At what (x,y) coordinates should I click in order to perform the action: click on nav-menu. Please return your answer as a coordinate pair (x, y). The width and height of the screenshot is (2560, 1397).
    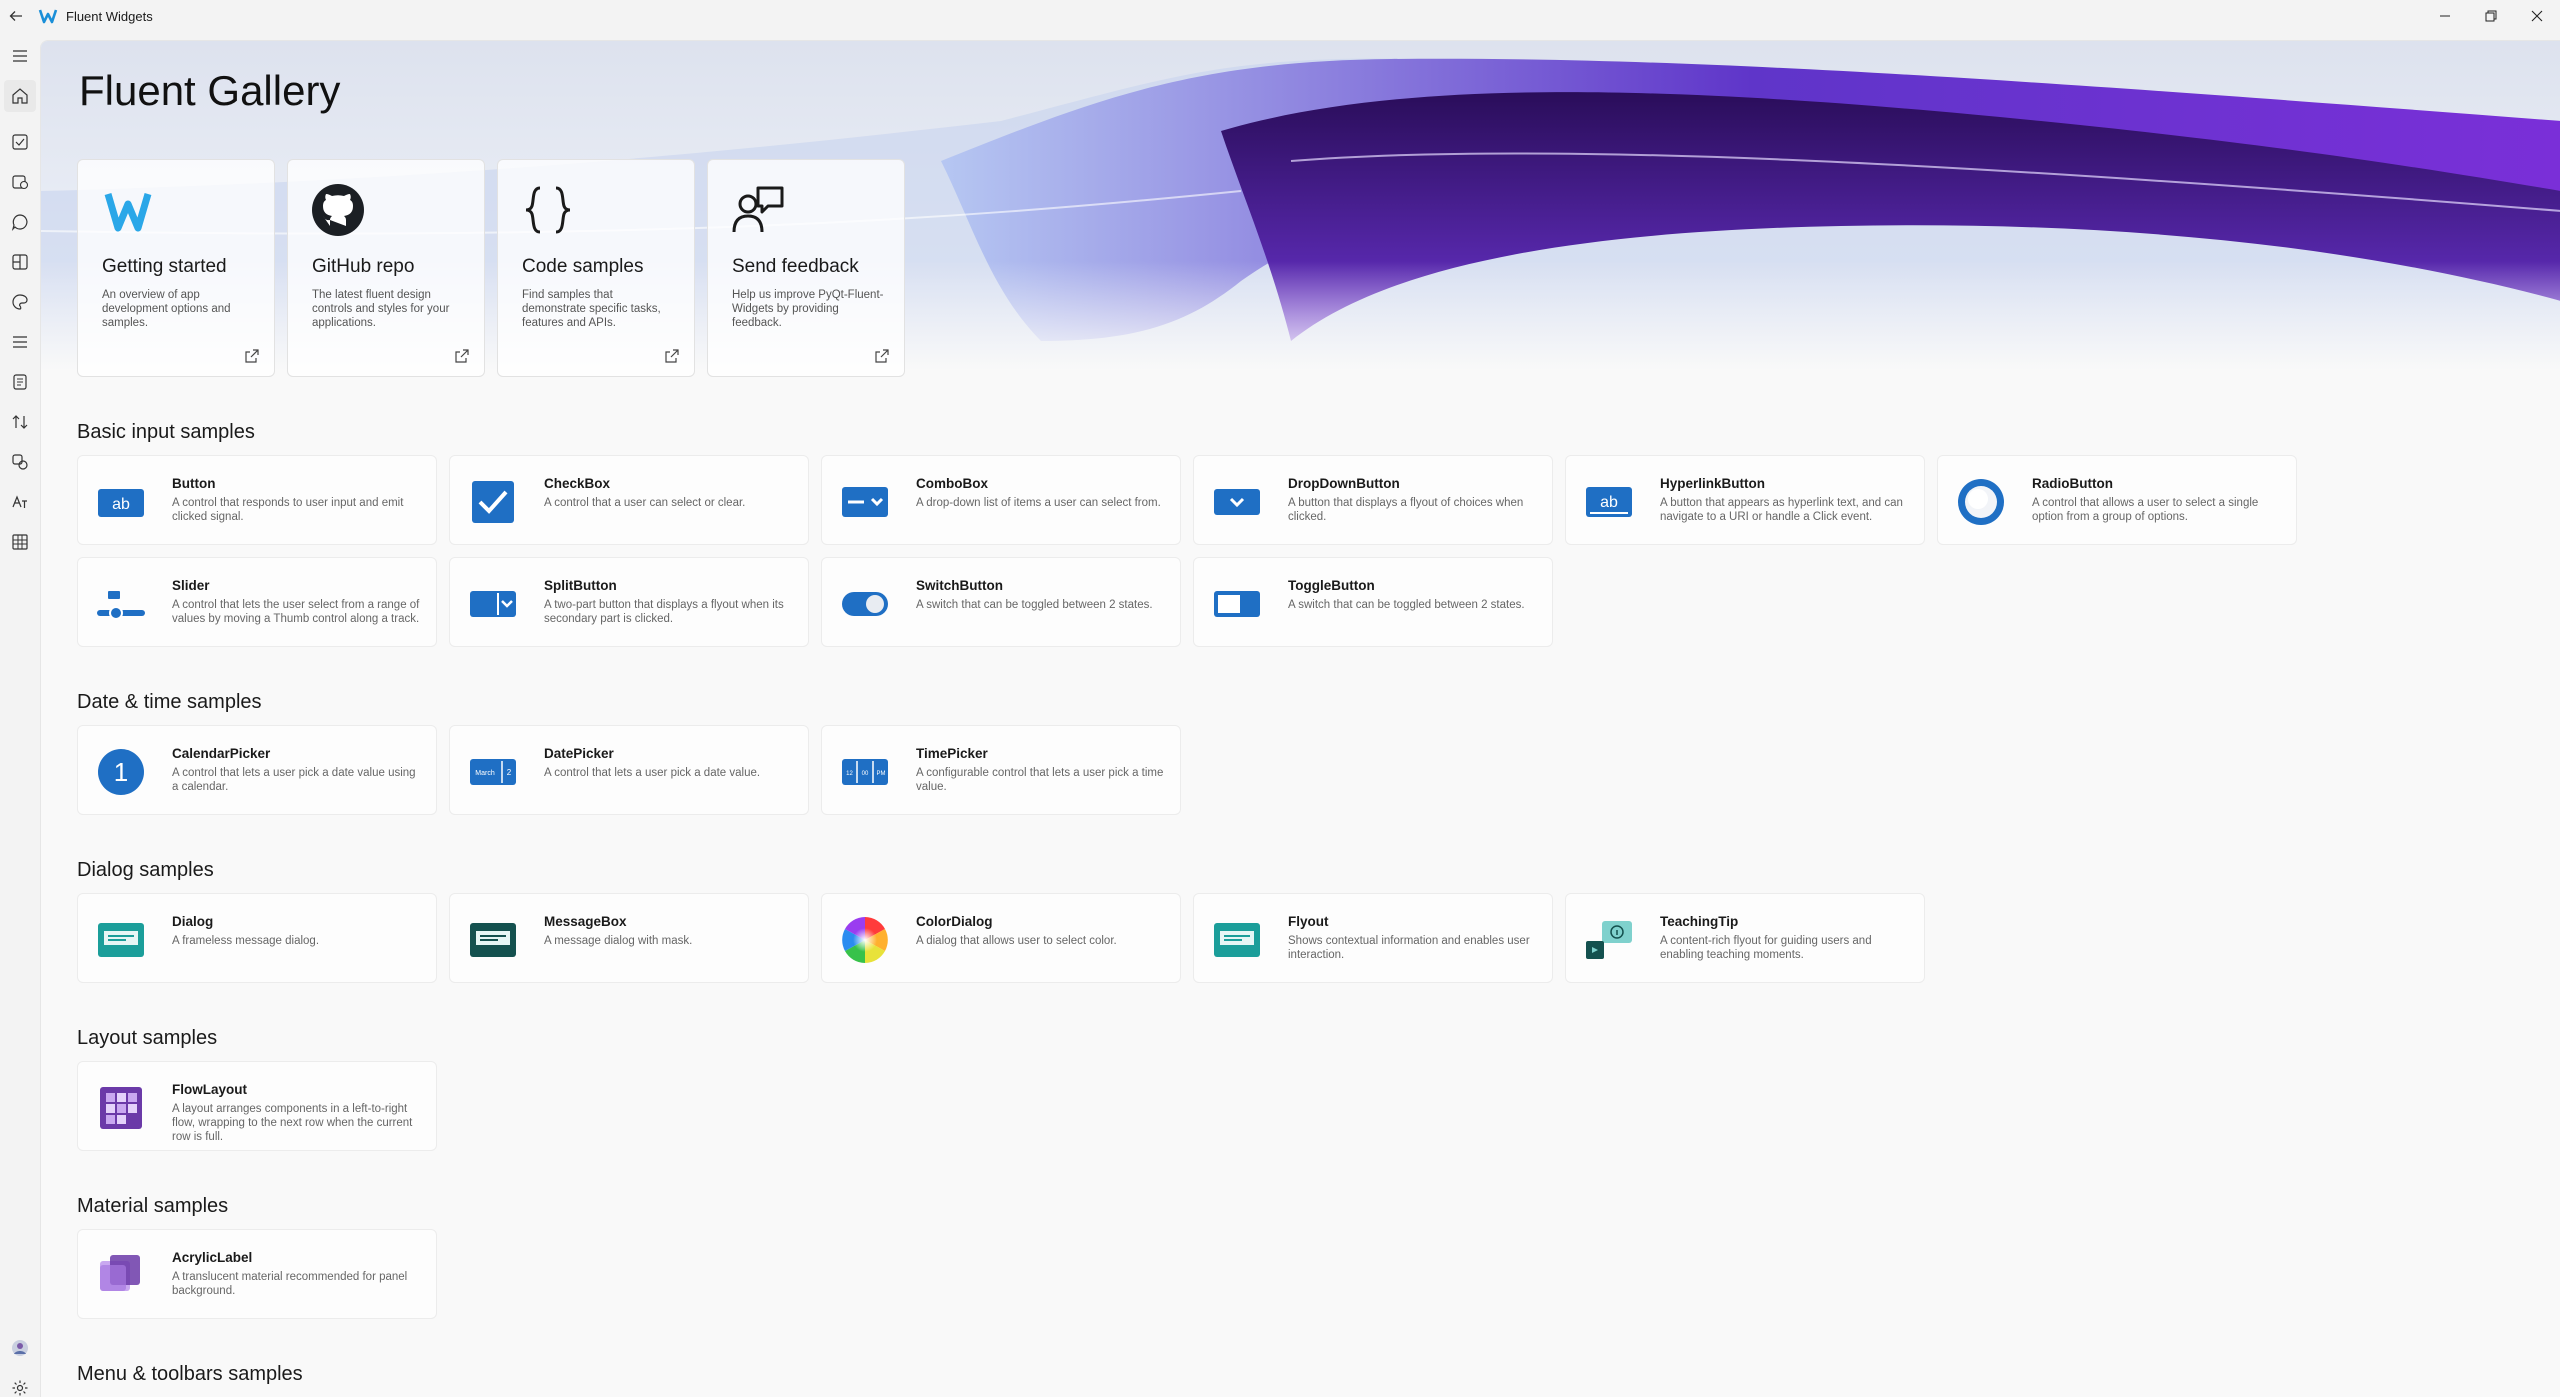
    Looking at the image, I should click on (20, 342).